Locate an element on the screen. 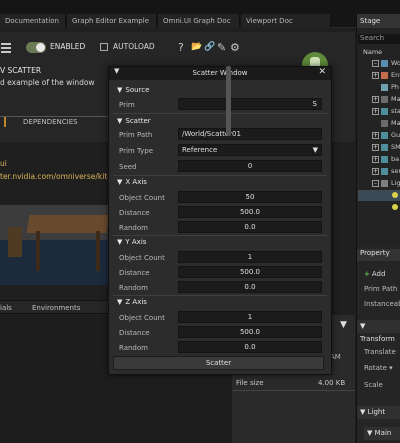 Image resolution: width=400 pixels, height=443 pixels. stage-item-label: Ph is located at coordinates (395, 87).